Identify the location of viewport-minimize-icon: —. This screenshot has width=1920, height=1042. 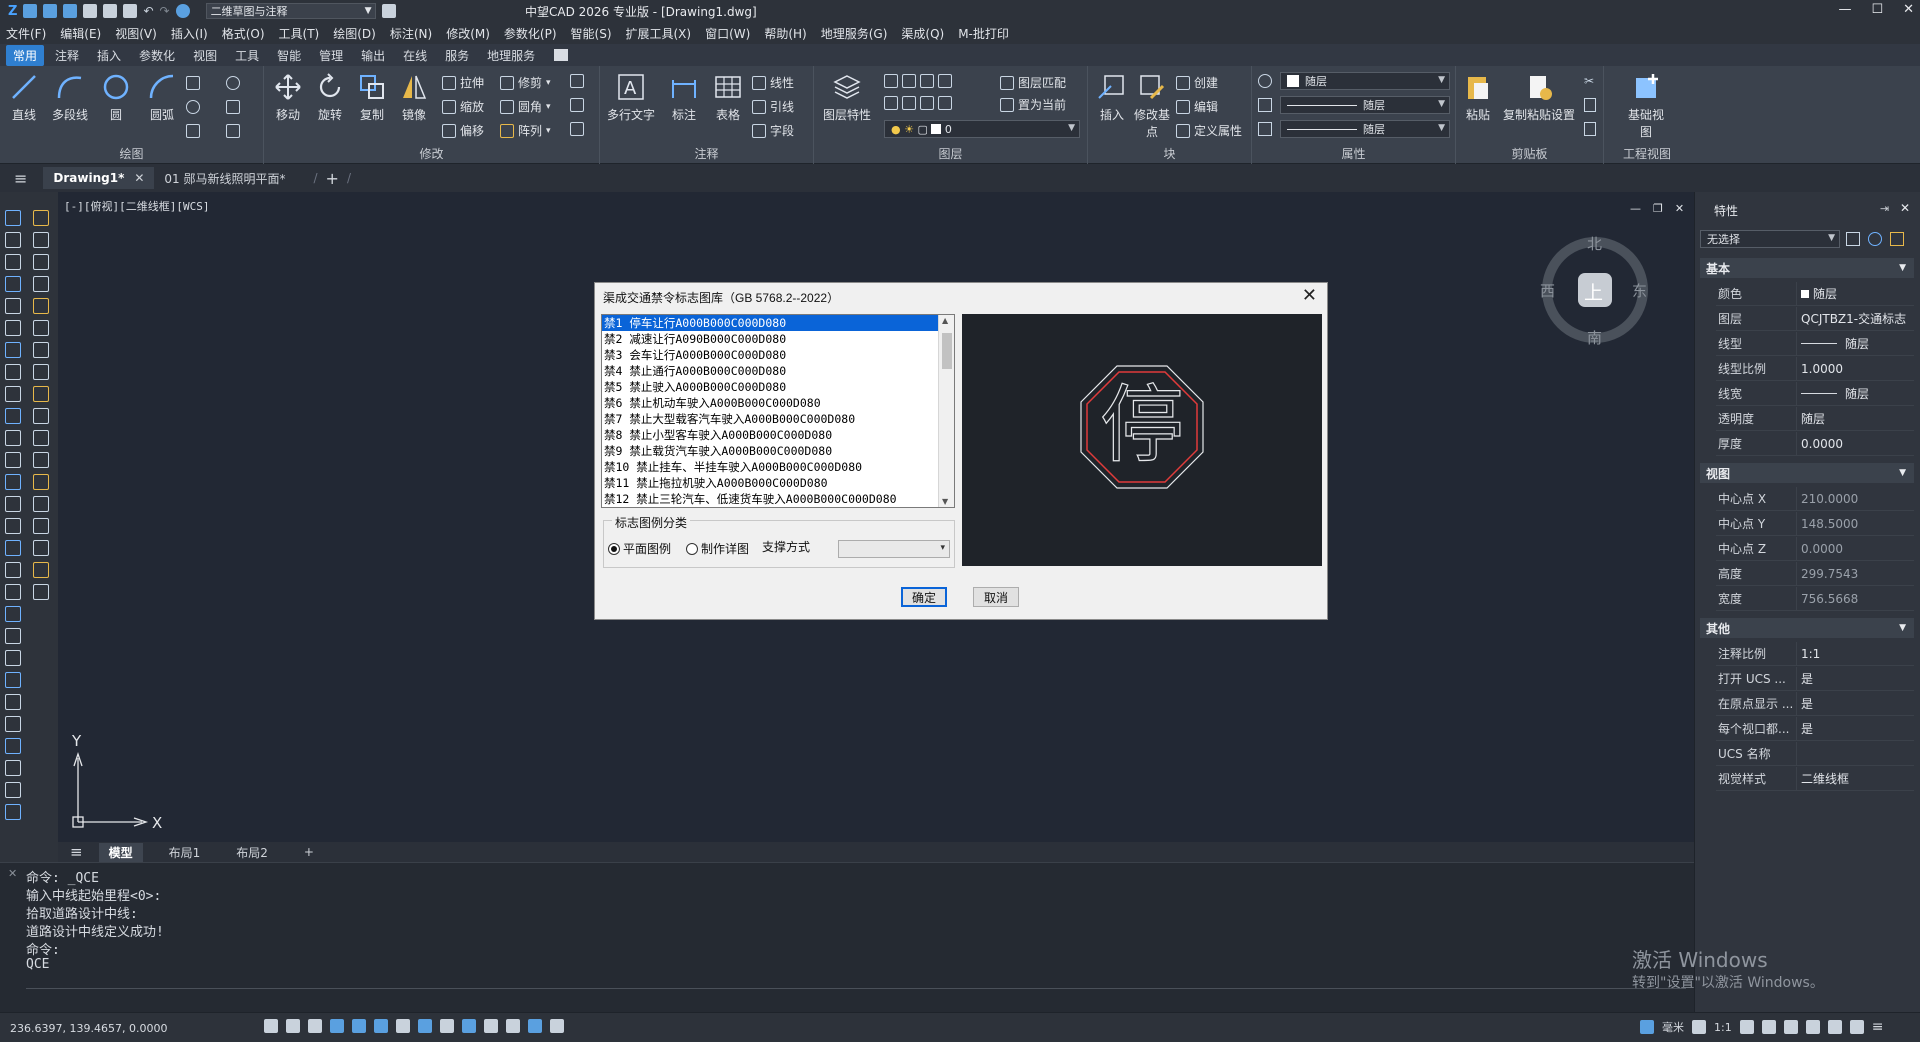
(1635, 208).